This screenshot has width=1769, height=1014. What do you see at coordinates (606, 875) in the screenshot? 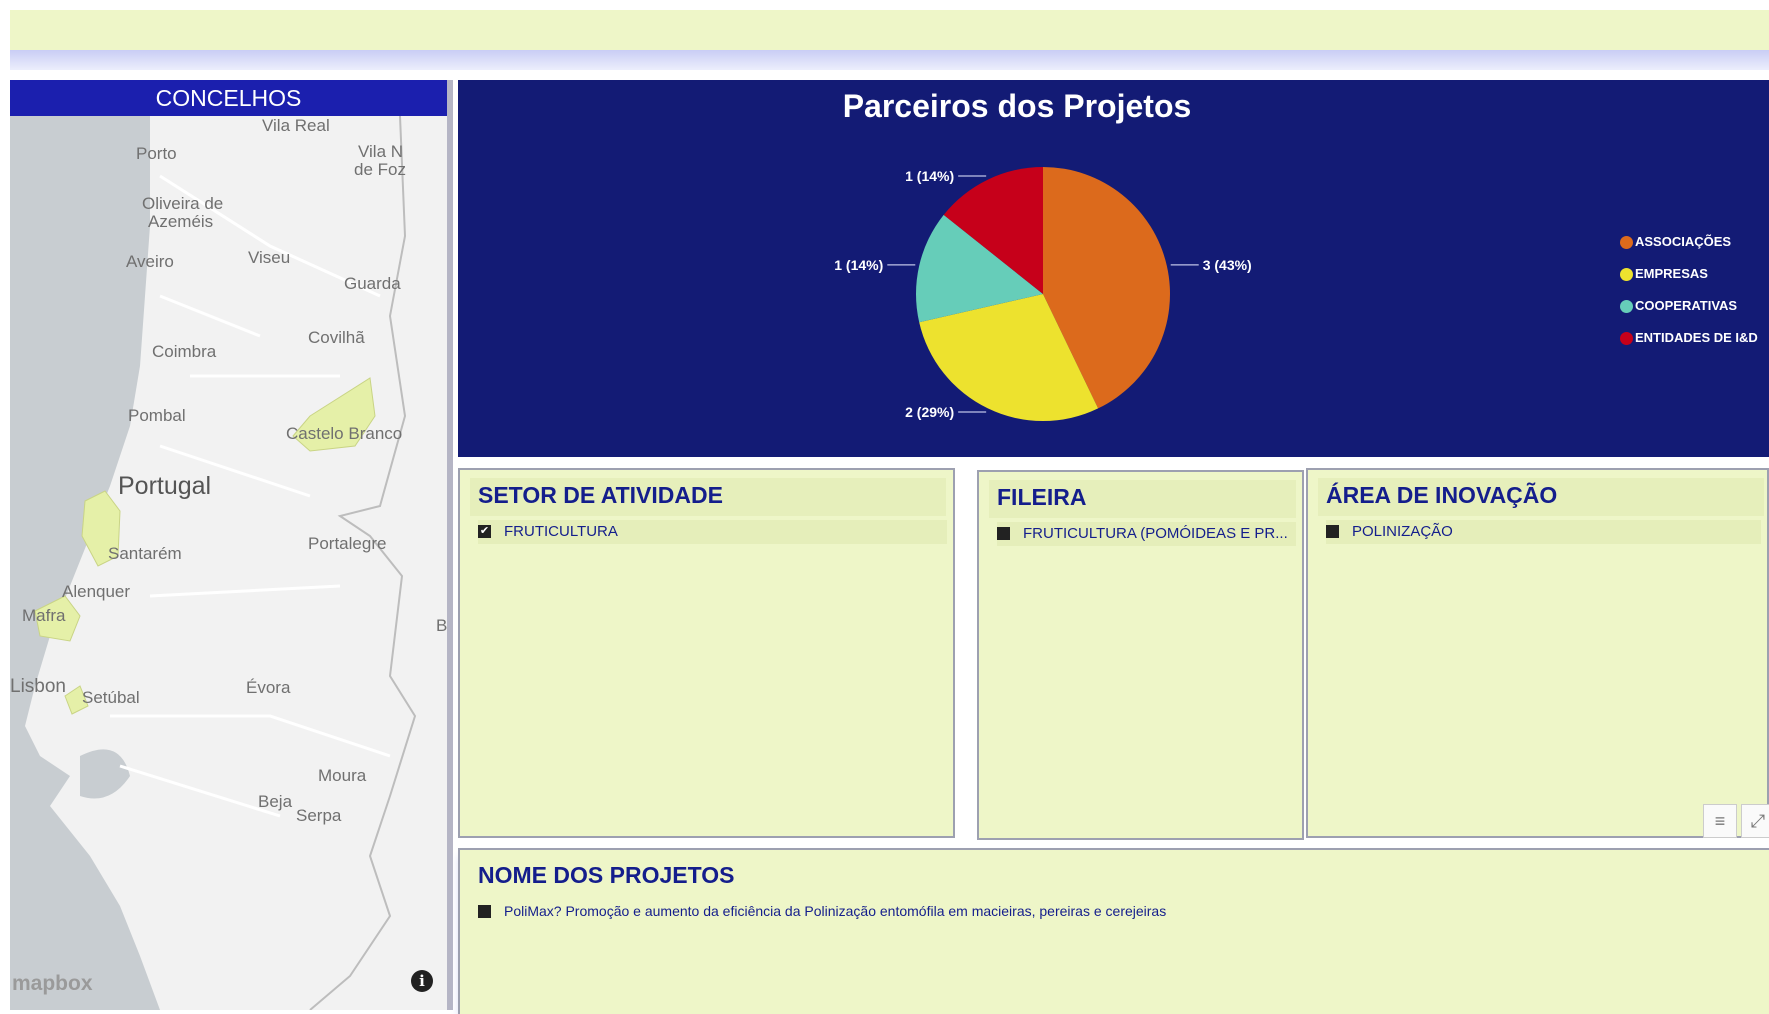
I see `projetos-title: NOME DOS PROJETOS` at bounding box center [606, 875].